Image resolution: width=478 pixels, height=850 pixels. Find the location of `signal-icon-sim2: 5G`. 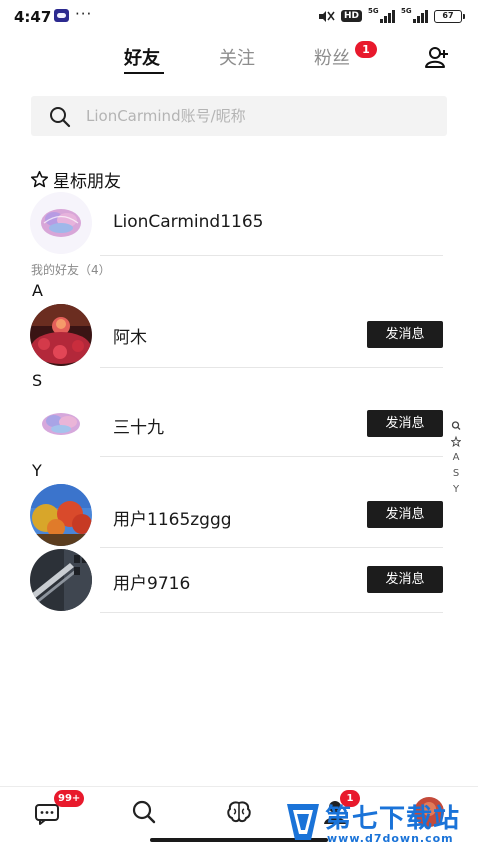

signal-icon-sim2: 5G is located at coordinates (414, 15).